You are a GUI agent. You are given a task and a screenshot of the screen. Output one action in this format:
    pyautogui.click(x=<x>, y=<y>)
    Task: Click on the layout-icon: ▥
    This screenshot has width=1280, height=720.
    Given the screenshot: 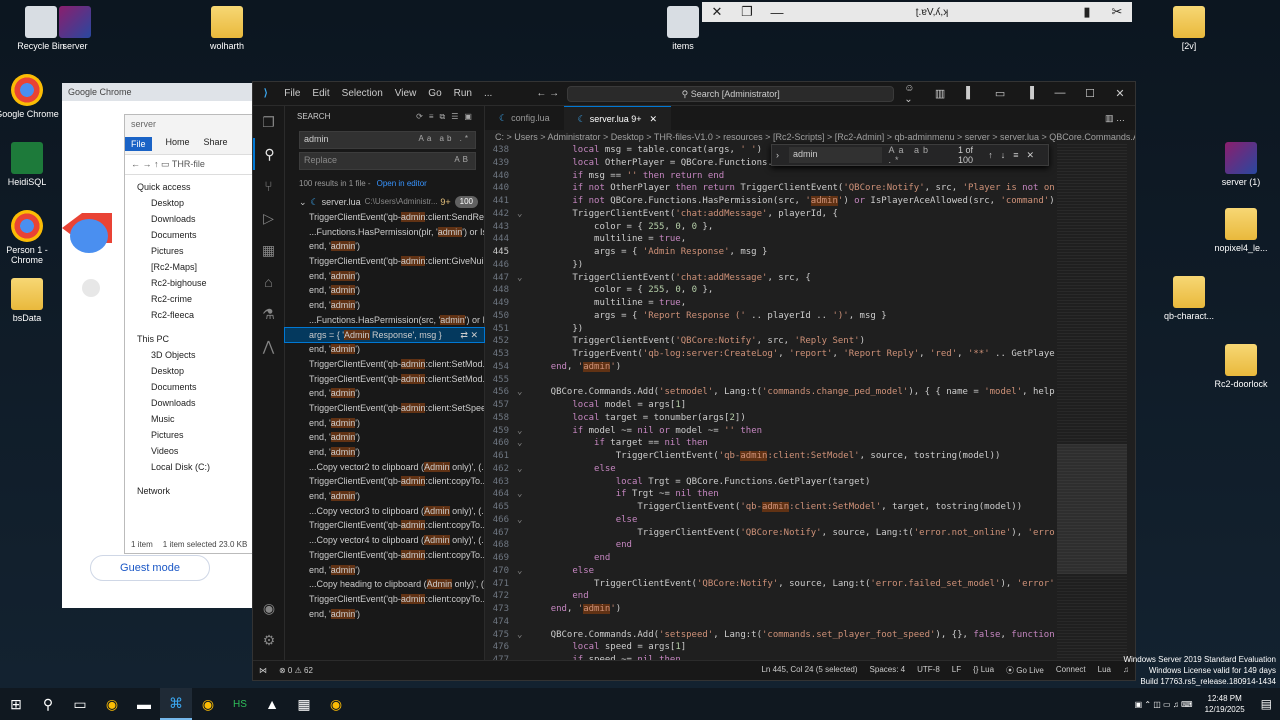 What is the action you would take?
    pyautogui.click(x=940, y=93)
    